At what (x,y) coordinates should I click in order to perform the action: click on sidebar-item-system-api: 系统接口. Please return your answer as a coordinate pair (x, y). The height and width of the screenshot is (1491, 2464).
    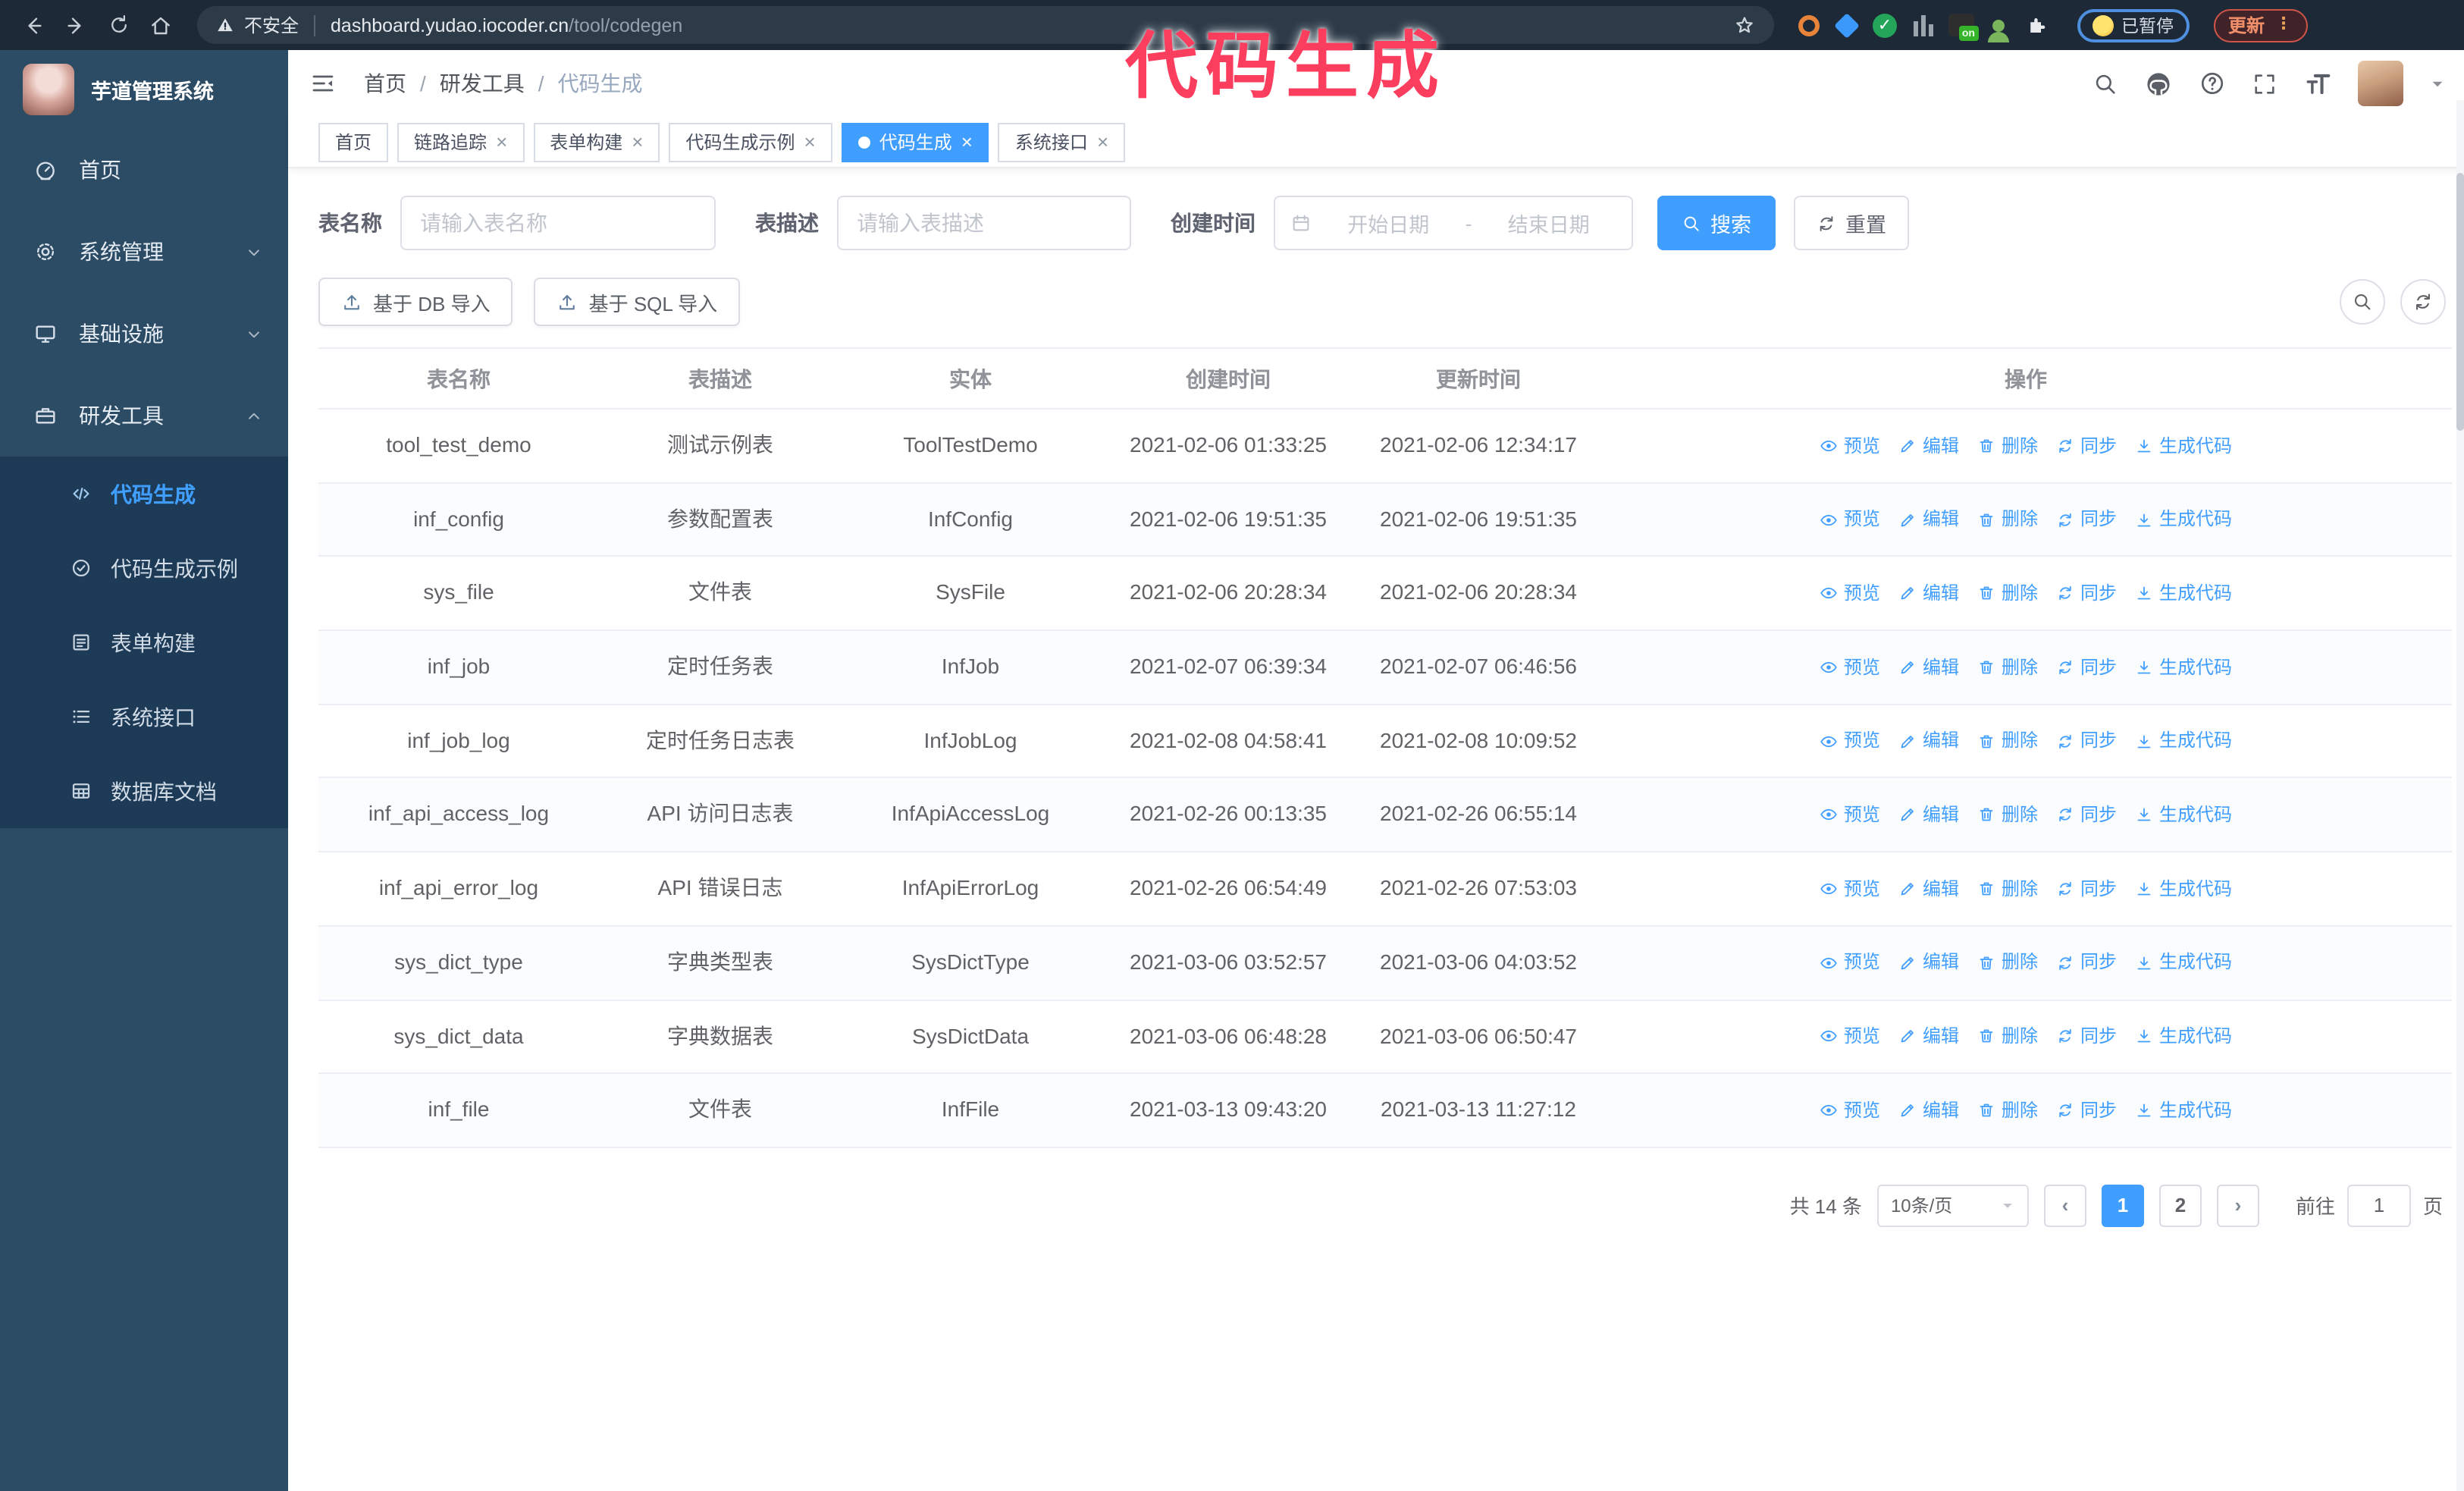
    Looking at the image, I should click on (144, 717).